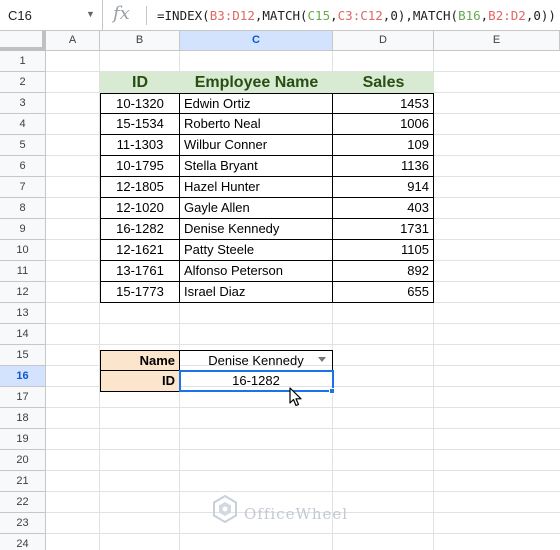  Describe the element at coordinates (23, 313) in the screenshot. I see `row-header-13: 13` at that location.